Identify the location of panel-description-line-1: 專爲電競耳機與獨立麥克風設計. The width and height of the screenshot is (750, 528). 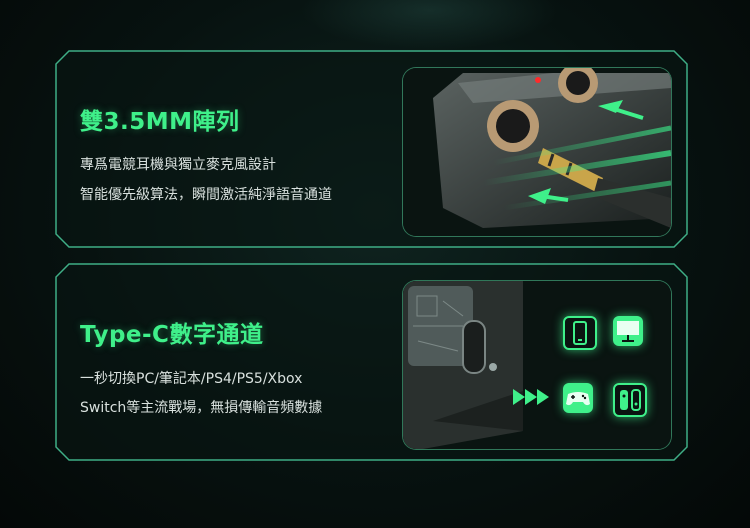
(178, 165).